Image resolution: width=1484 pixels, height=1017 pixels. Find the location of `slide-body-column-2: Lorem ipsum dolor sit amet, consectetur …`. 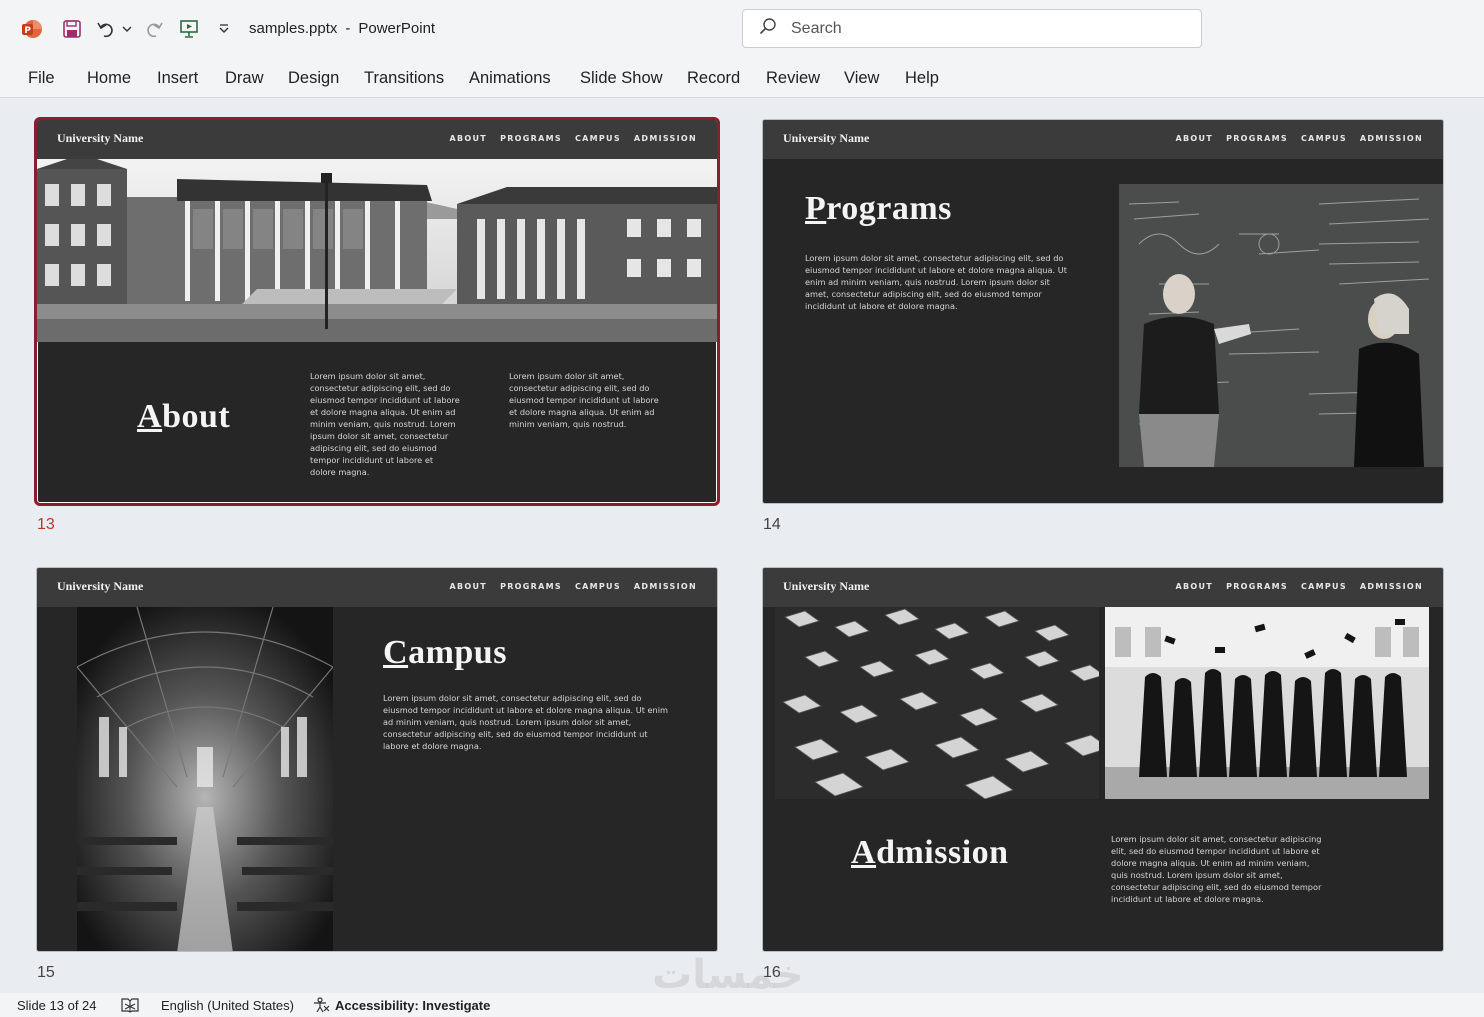

slide-body-column-2: Lorem ipsum dolor sit amet, consectetur … is located at coordinates (584, 400).